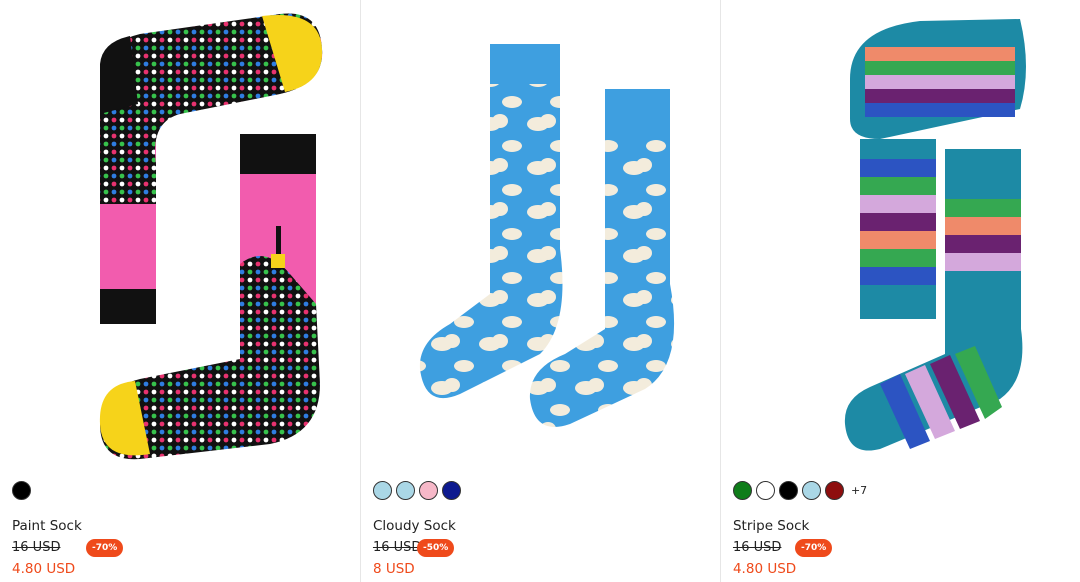 The width and height of the screenshot is (1080, 582). What do you see at coordinates (936, 235) in the screenshot?
I see `stripe-sock-illustration` at bounding box center [936, 235].